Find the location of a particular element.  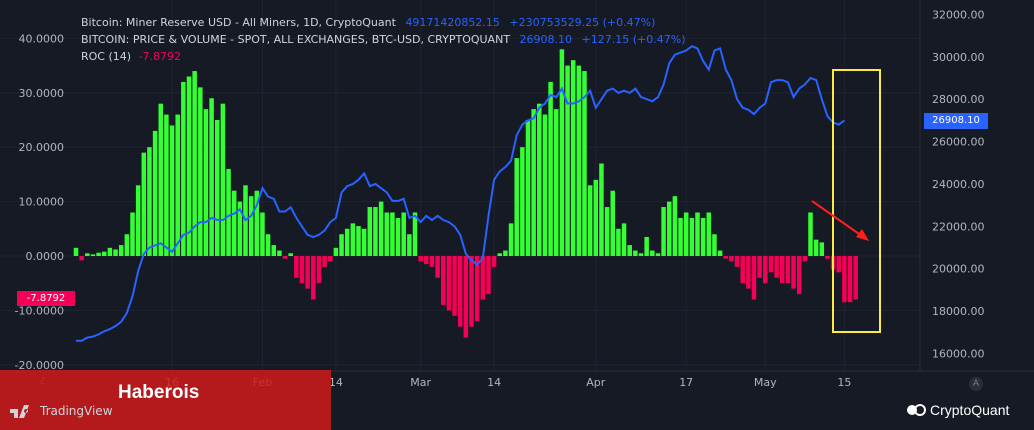

x-axis-tick-label: May is located at coordinates (765, 382).